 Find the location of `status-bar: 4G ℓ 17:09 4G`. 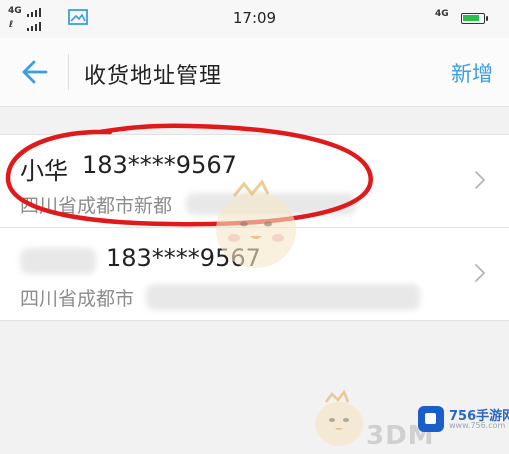

status-bar: 4G ℓ 17:09 4G is located at coordinates (254, 19).